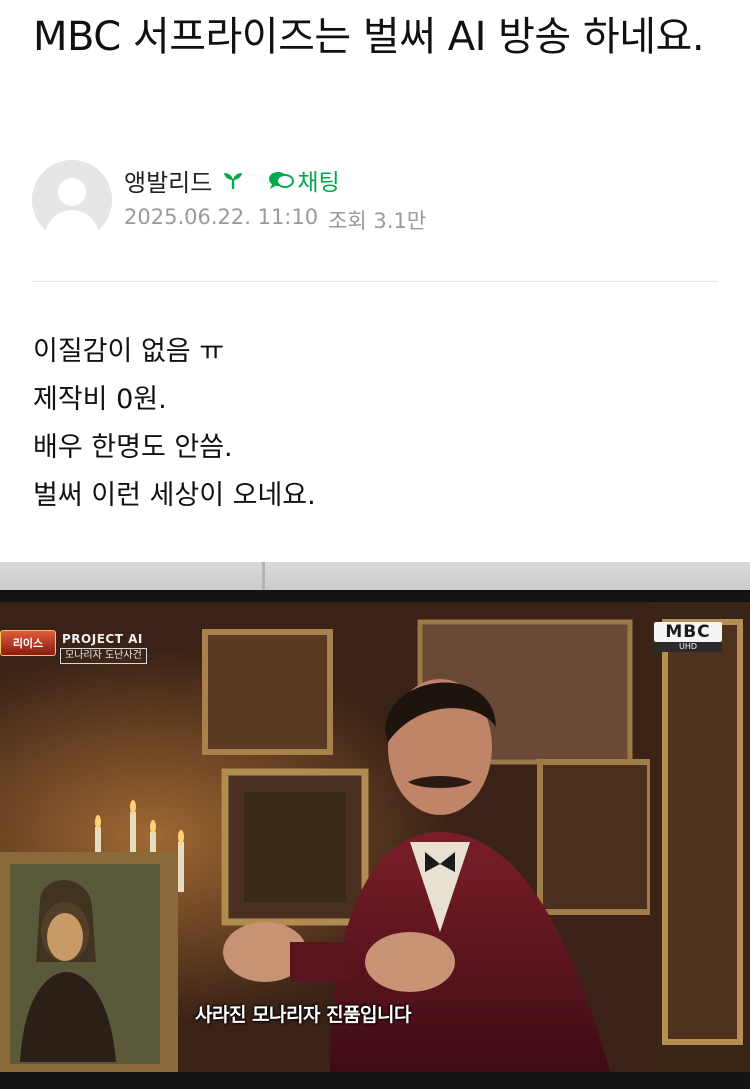 This screenshot has width=750, height=1089. What do you see at coordinates (221, 217) in the screenshot?
I see `post-date: 2025.06.22. 11:10` at bounding box center [221, 217].